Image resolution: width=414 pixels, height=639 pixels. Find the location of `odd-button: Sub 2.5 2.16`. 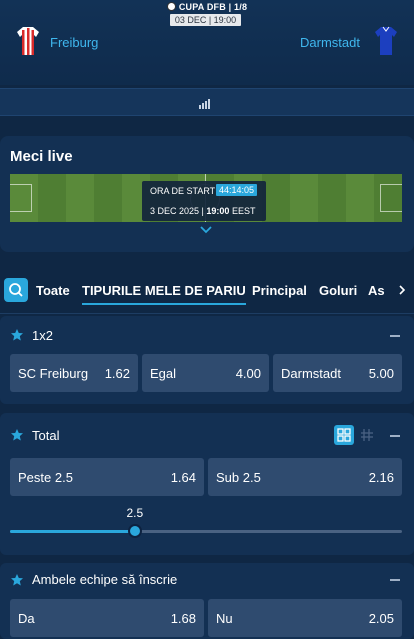

odd-button: Sub 2.5 2.16 is located at coordinates (305, 477).